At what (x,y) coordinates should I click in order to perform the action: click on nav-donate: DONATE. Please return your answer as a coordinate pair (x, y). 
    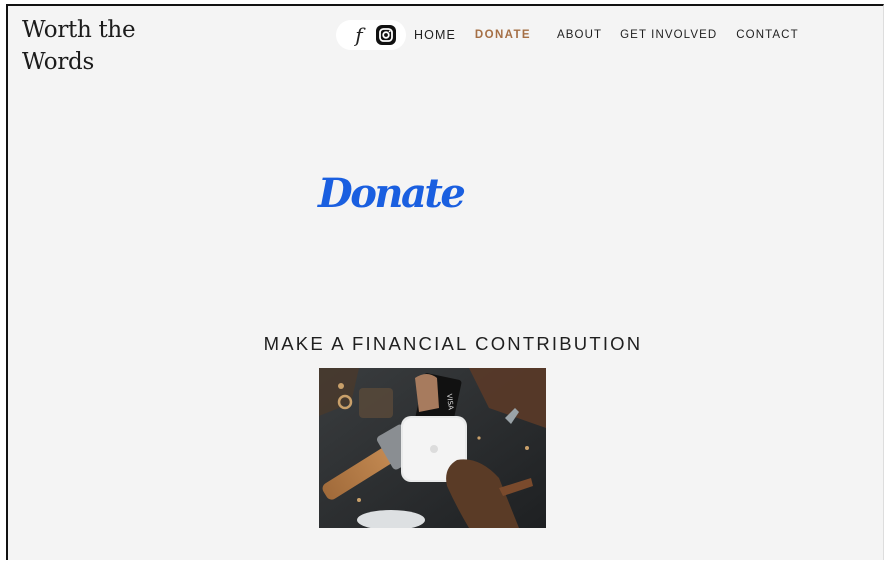
    Looking at the image, I should click on (503, 35).